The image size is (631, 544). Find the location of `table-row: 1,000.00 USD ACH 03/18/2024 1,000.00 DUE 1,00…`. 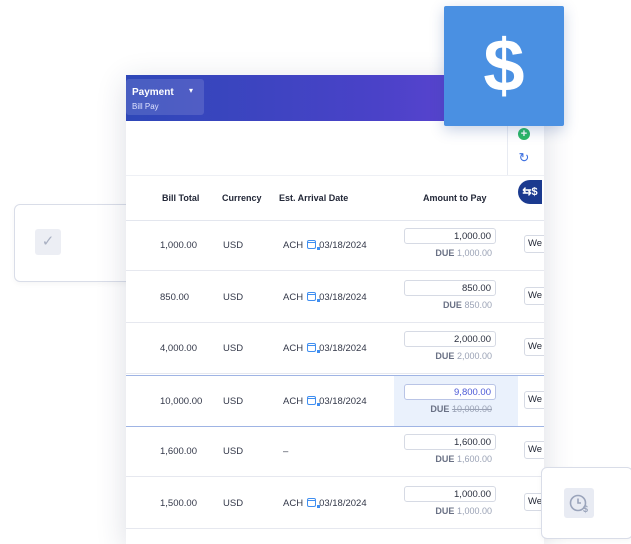

table-row: 1,000.00 USD ACH 03/18/2024 1,000.00 DUE 1,00… is located at coordinates (335, 245).